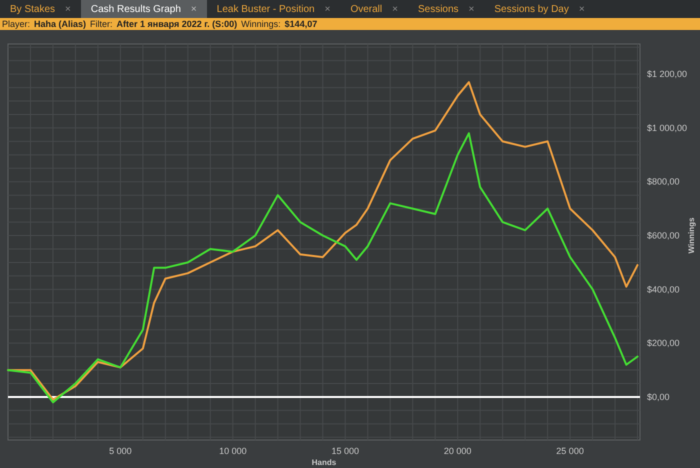 Image resolution: width=700 pixels, height=468 pixels. Describe the element at coordinates (177, 24) in the screenshot. I see `info-value: After 1 января 2022 г. (S:00)` at that location.